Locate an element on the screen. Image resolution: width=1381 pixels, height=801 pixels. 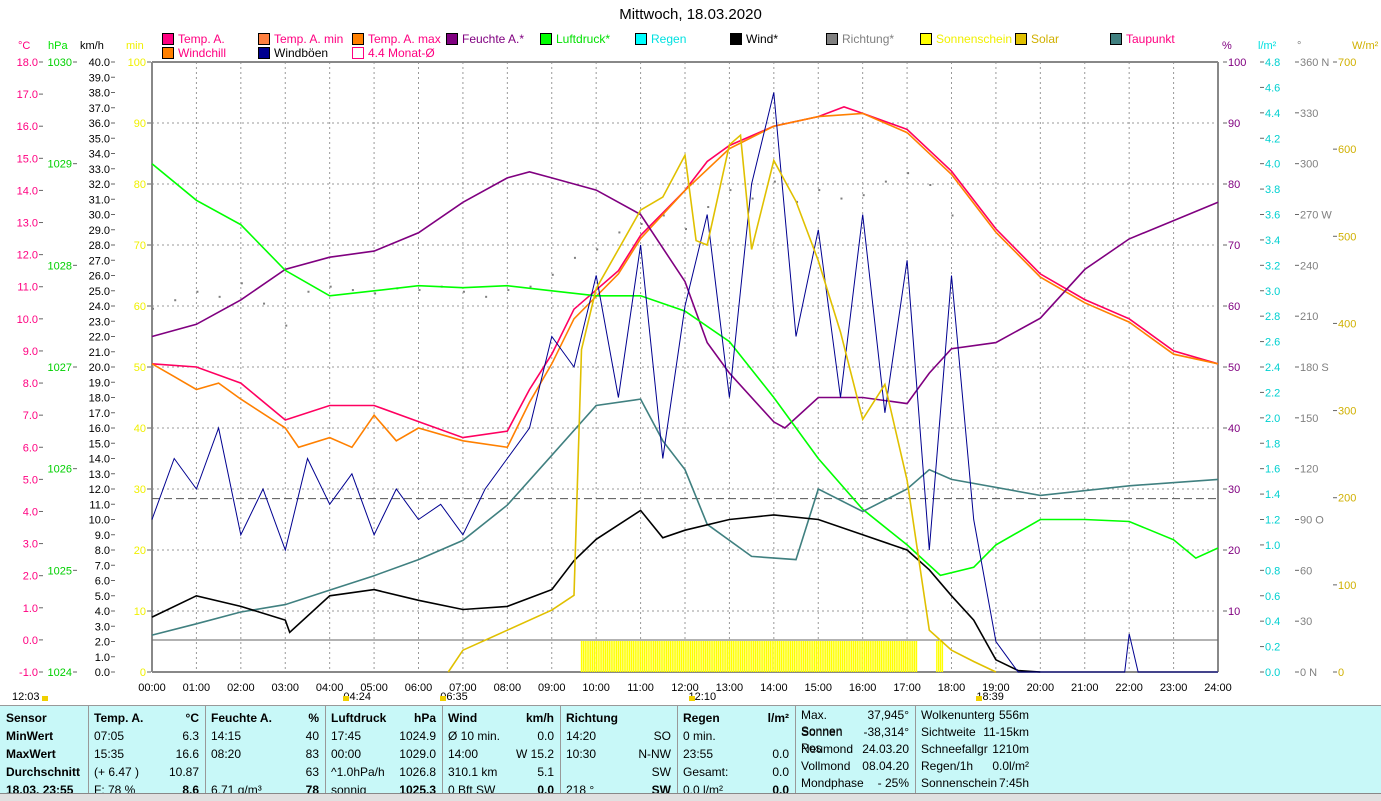
time: 17:45 is located at coordinates (346, 736).